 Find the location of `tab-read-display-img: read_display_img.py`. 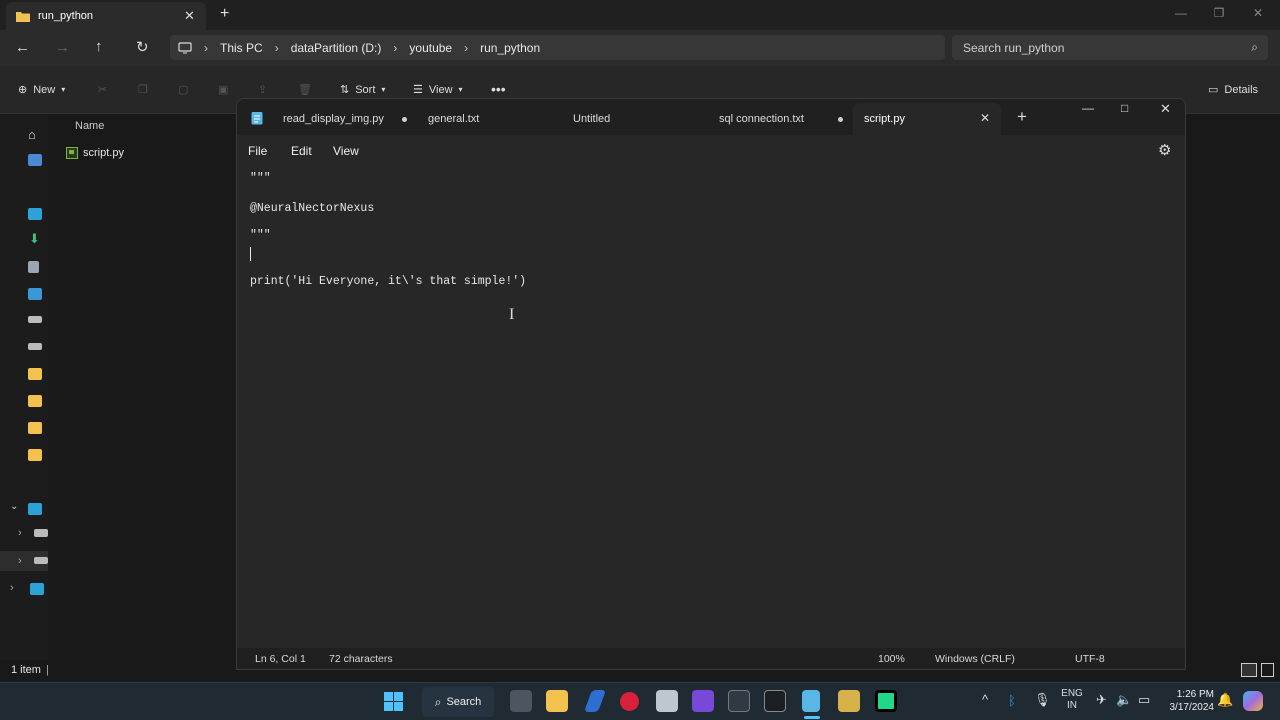

tab-read-display-img: read_display_img.py is located at coordinates (348, 119).